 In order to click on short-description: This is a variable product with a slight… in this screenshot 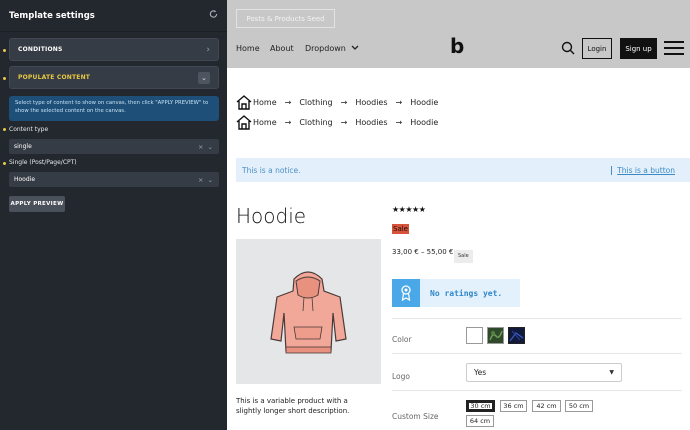, I will do `click(293, 406)`.